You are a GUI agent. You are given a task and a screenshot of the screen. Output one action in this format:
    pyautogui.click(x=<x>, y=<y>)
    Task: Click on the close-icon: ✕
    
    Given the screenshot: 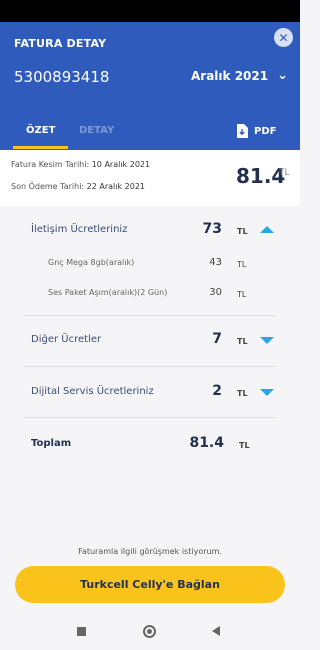 What is the action you would take?
    pyautogui.click(x=283, y=37)
    